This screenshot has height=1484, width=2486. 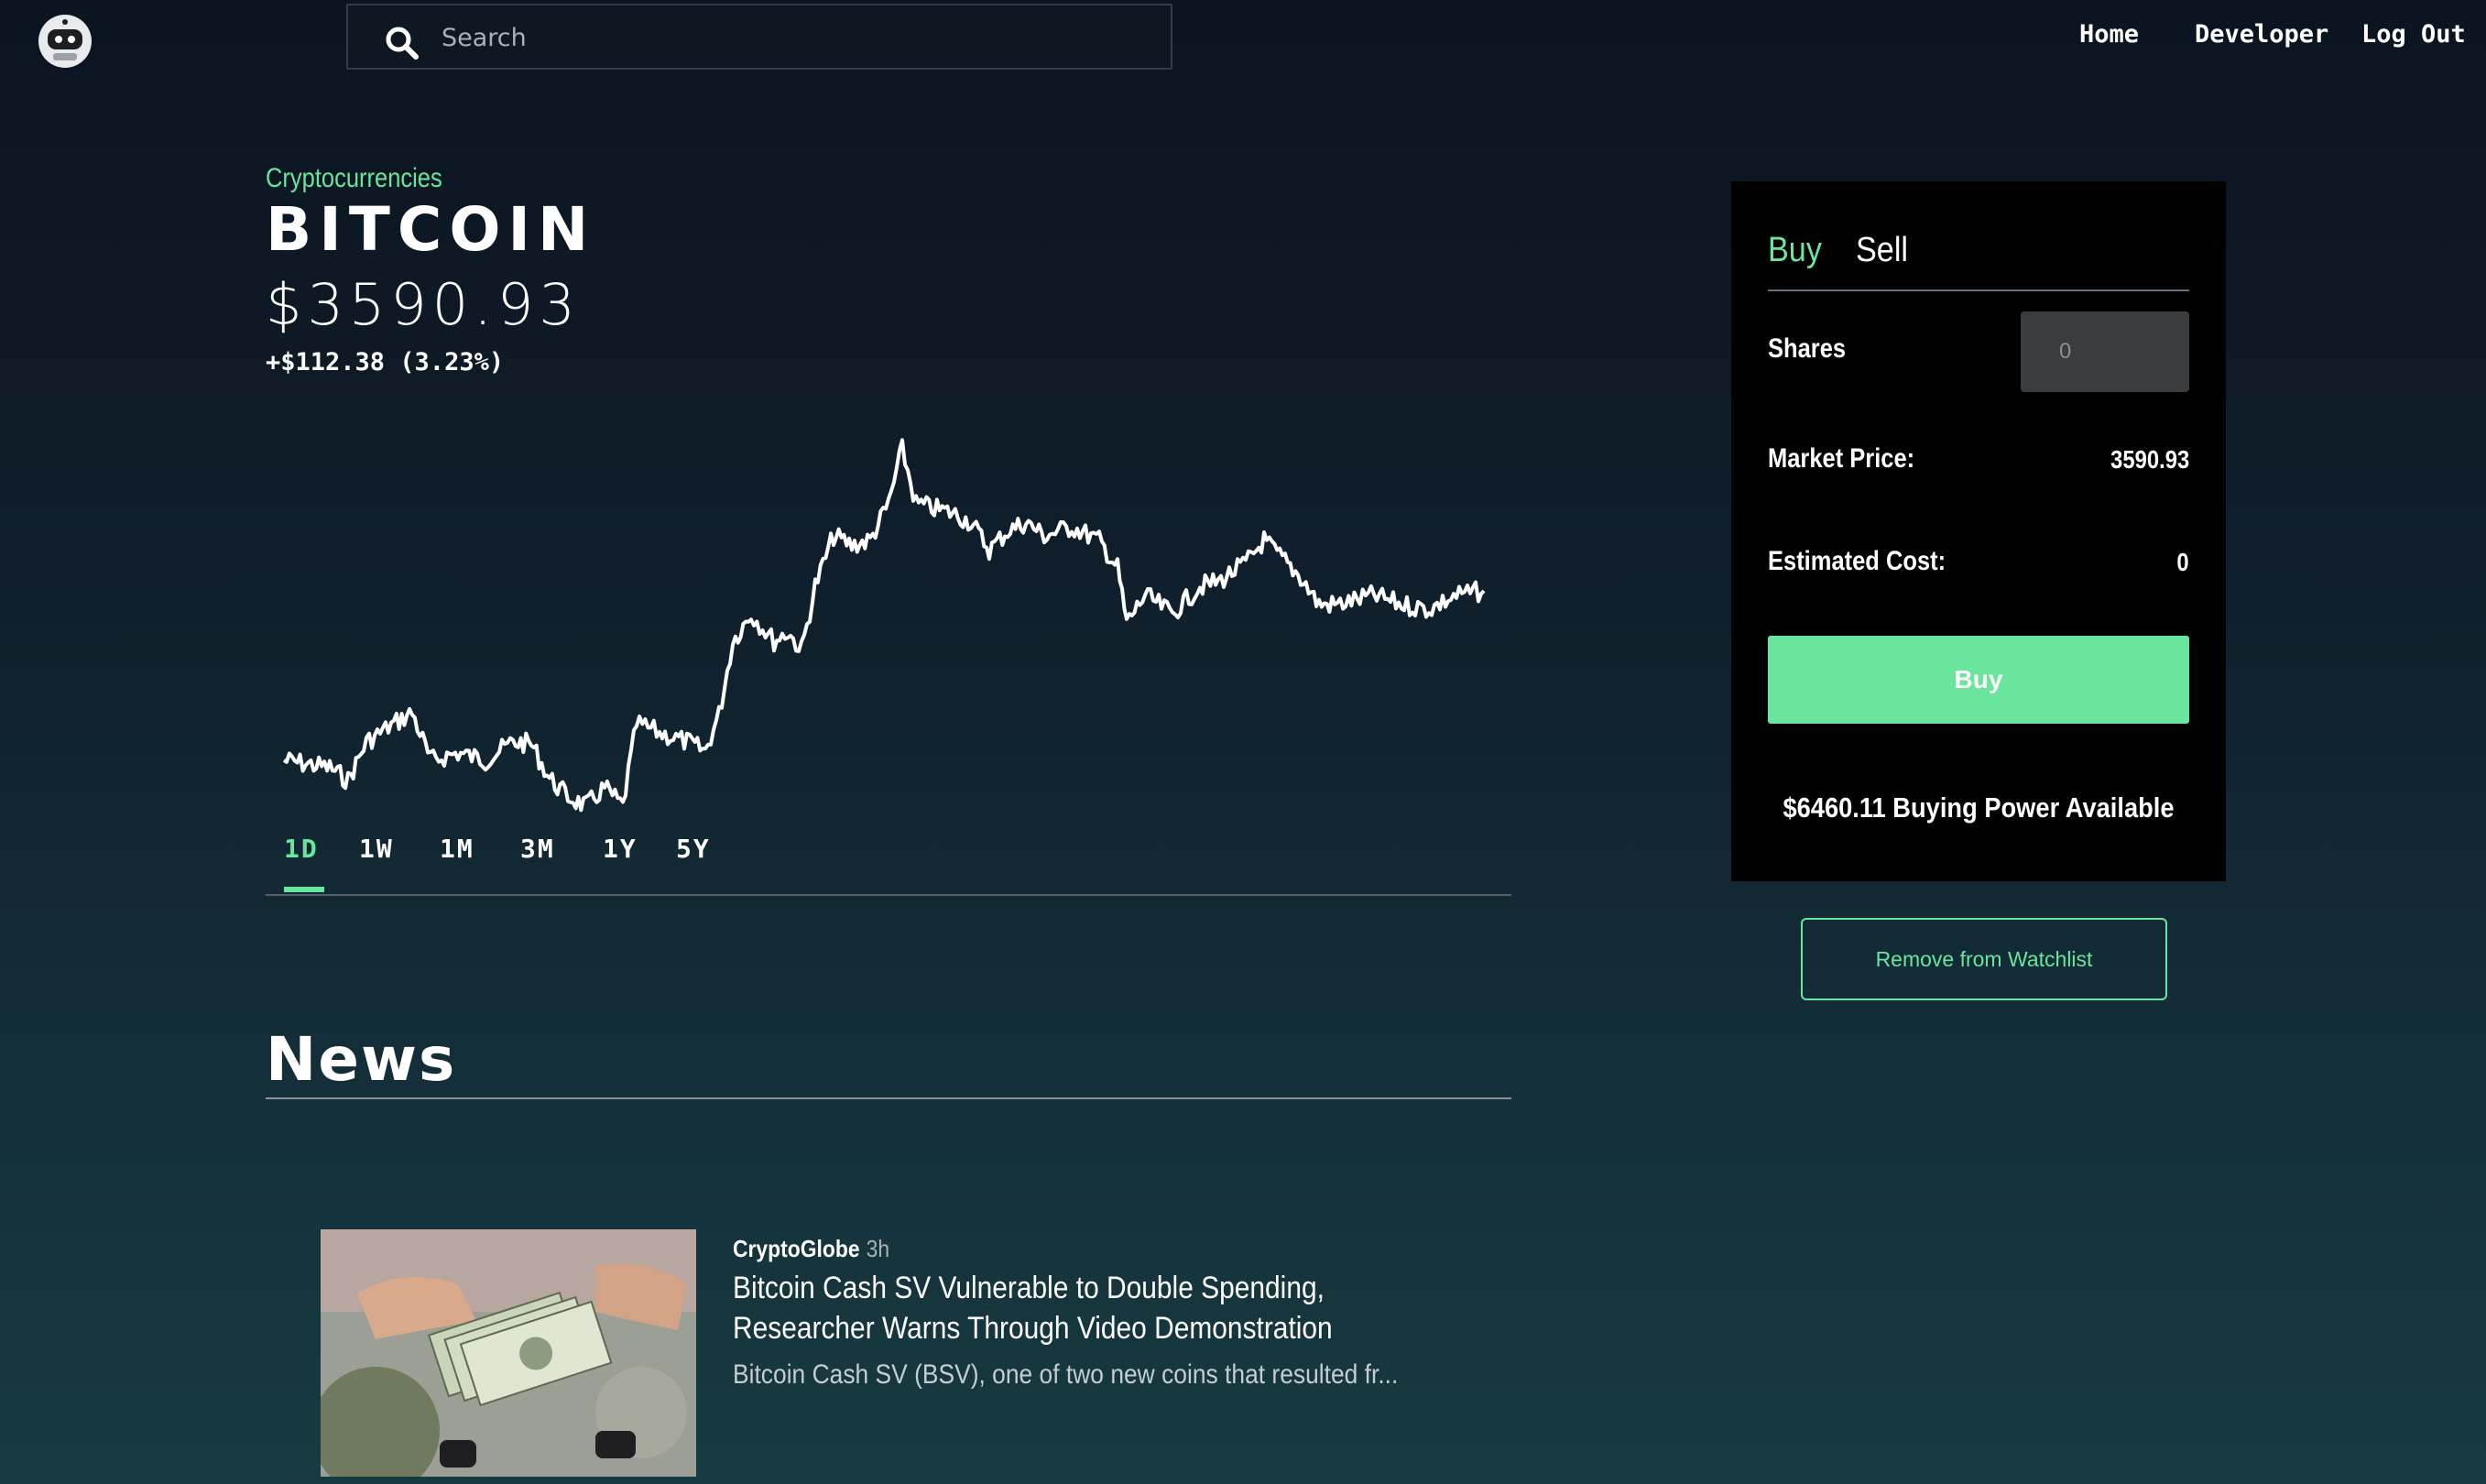 I want to click on search-icon, so click(x=402, y=43).